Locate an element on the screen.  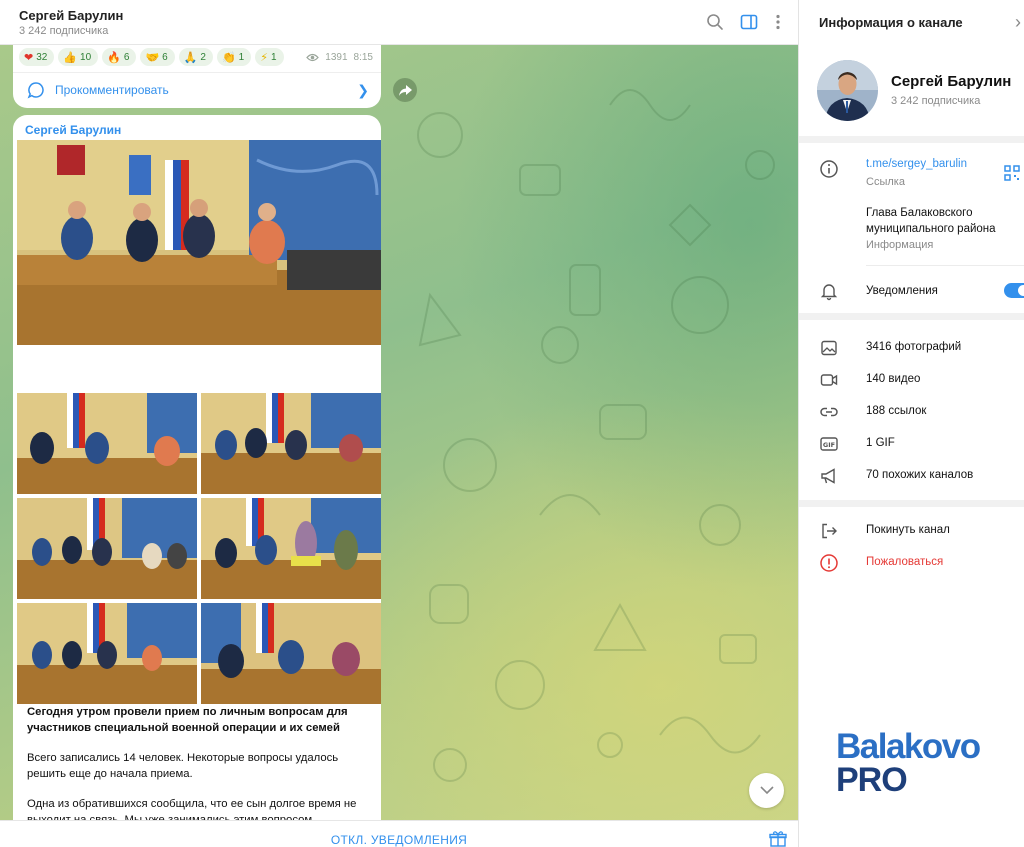
reaction-count: 32 is located at coordinates (42, 57).